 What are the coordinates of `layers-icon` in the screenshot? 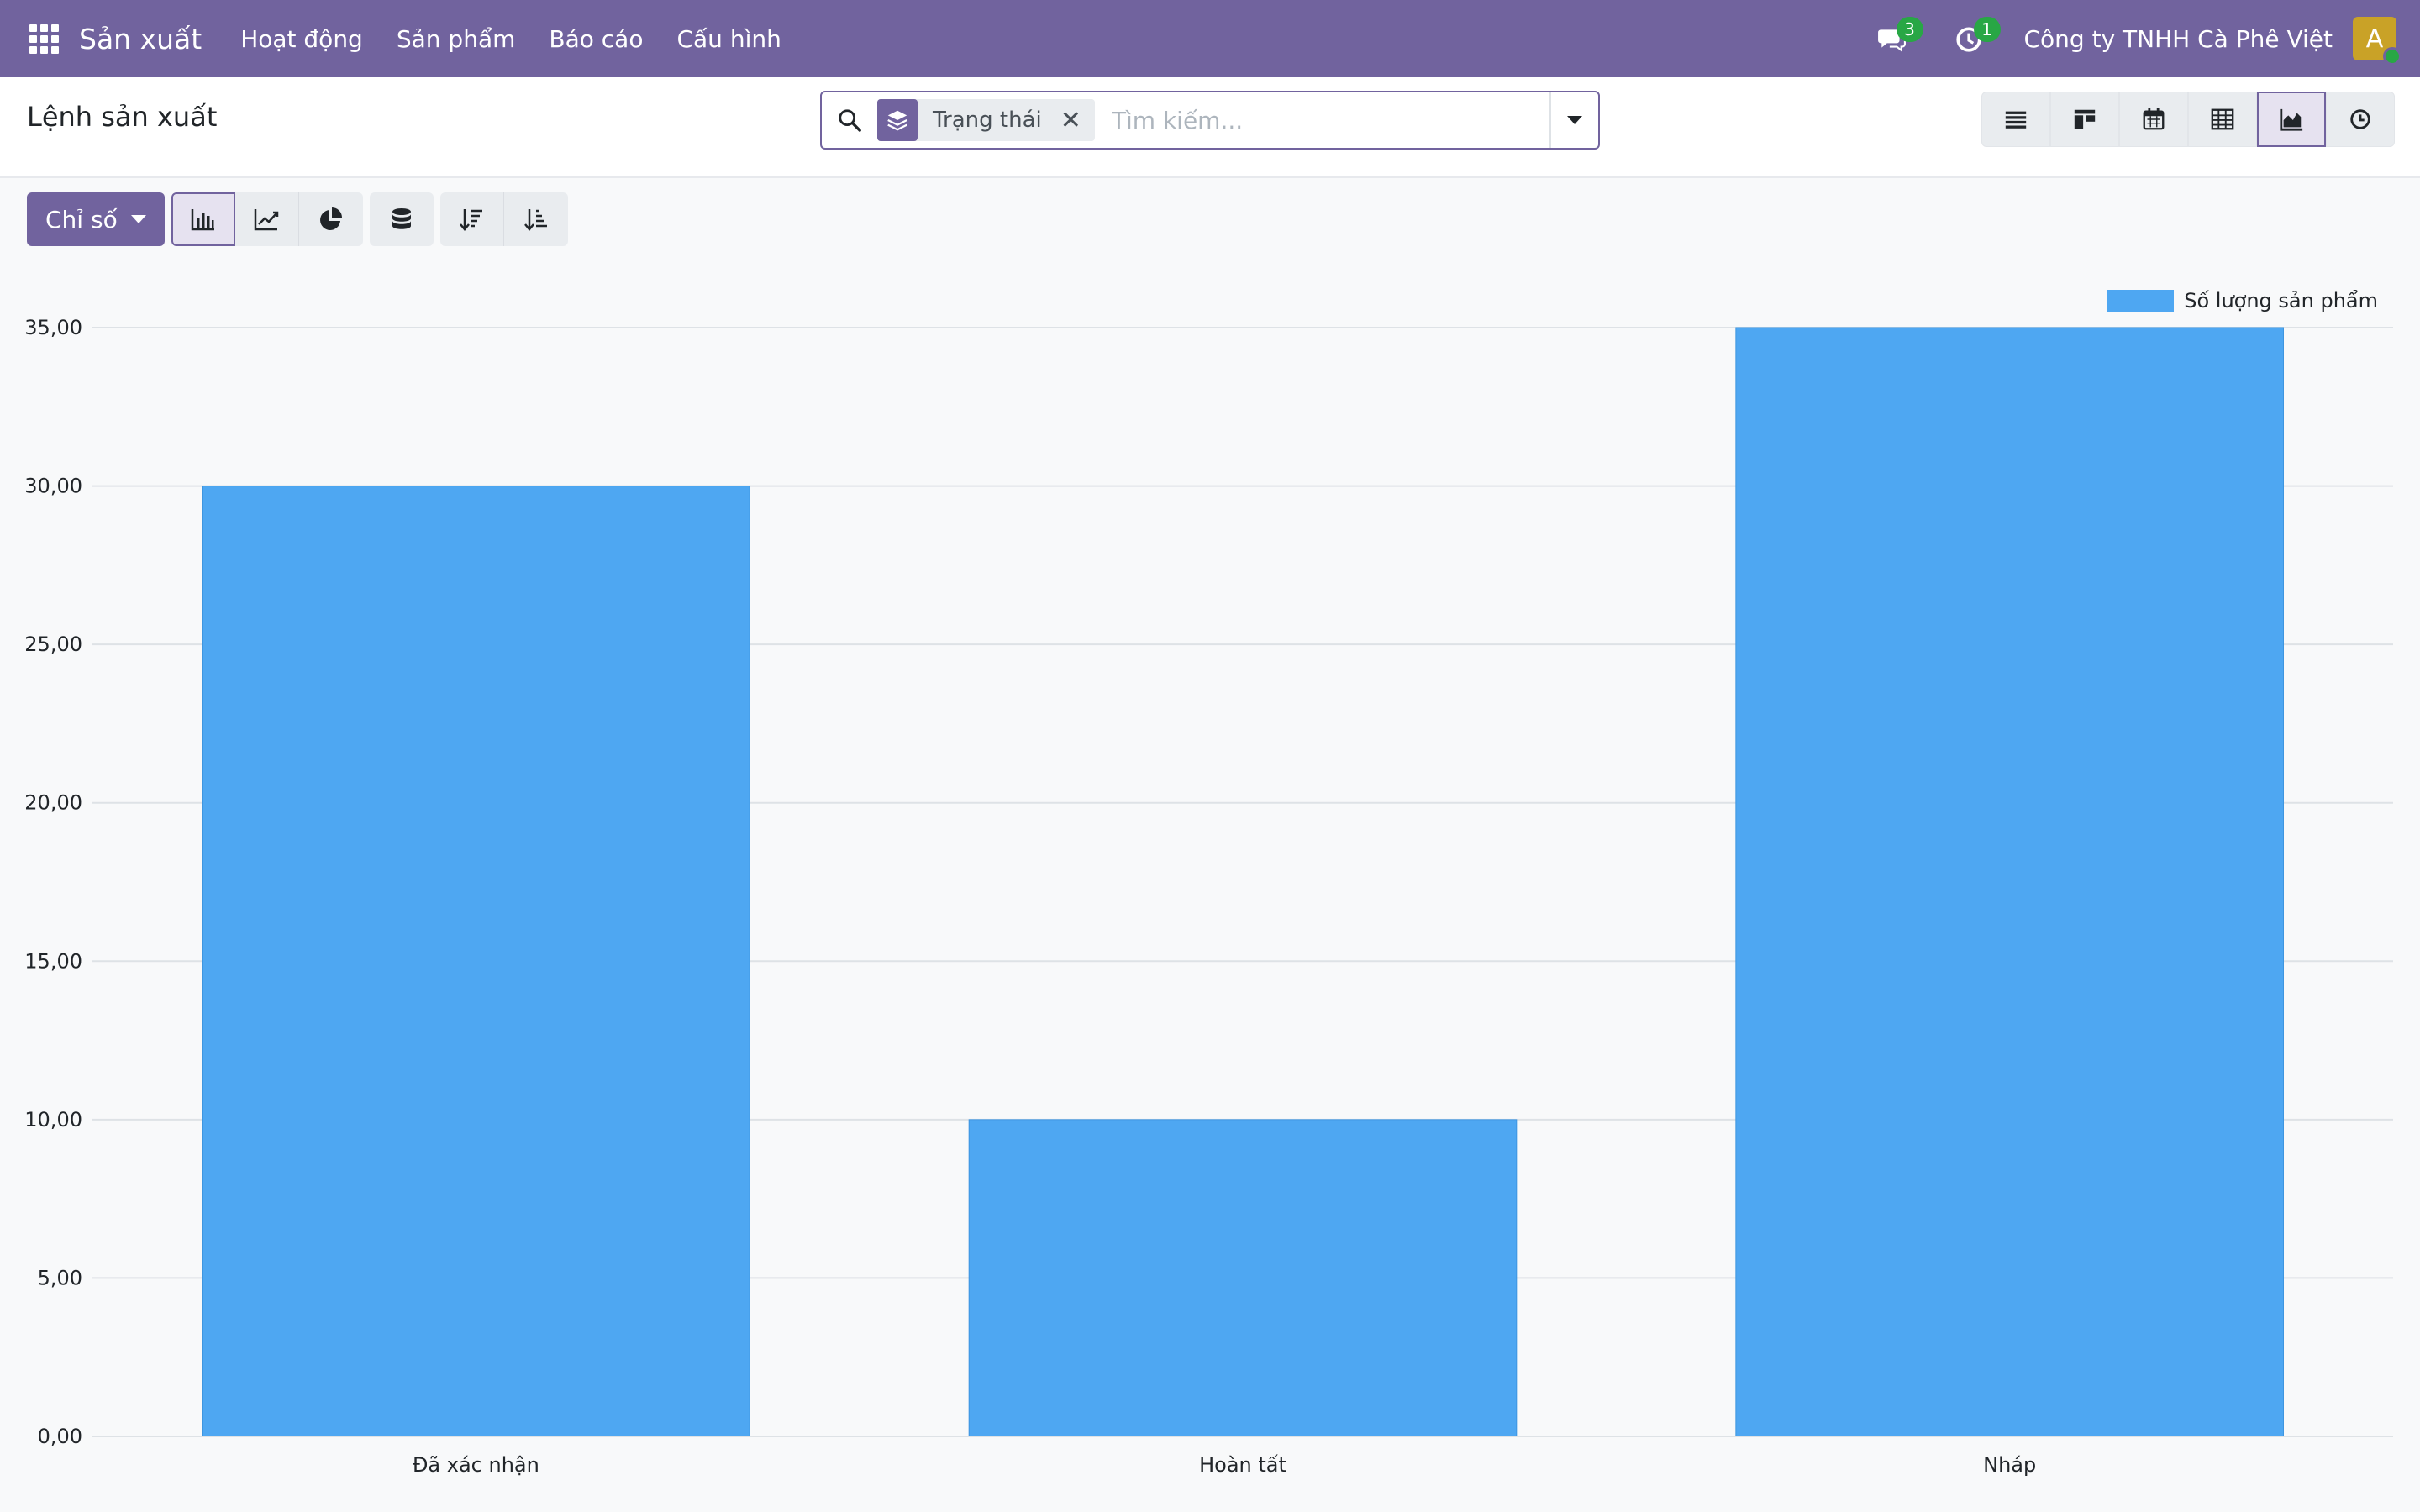 It's located at (898, 120).